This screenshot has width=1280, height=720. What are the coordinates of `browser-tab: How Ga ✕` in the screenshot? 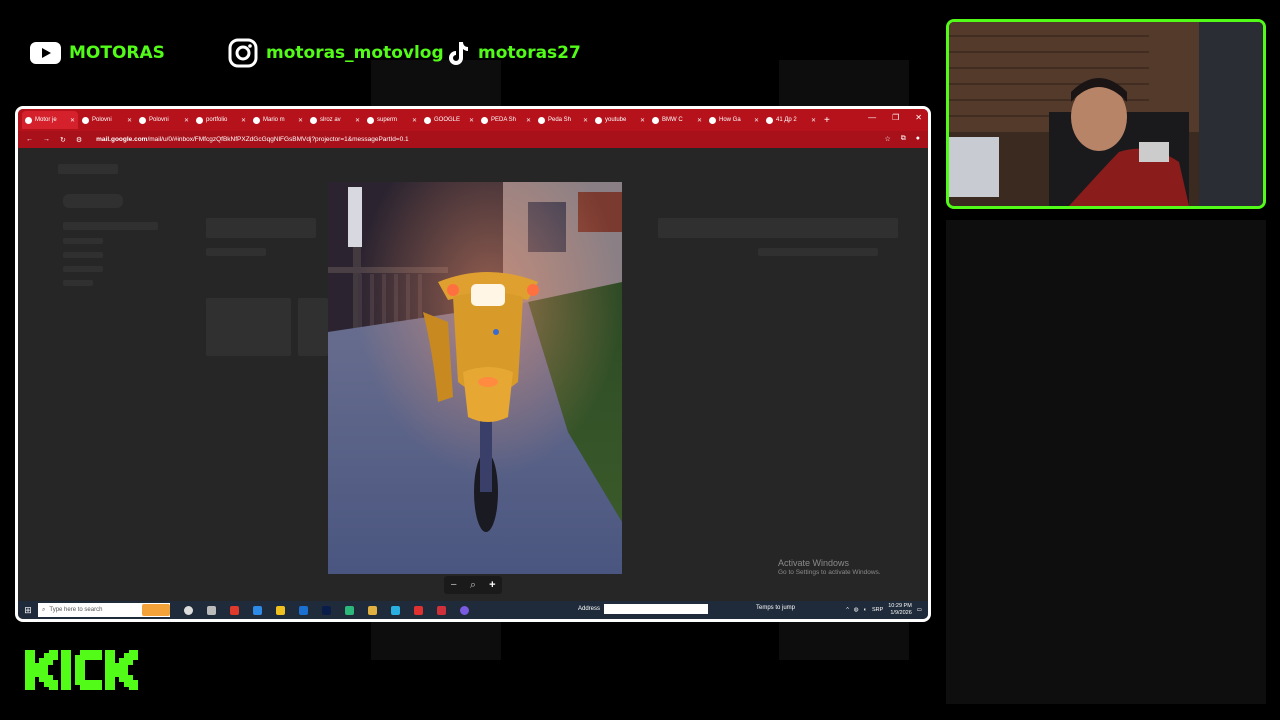 It's located at (734, 120).